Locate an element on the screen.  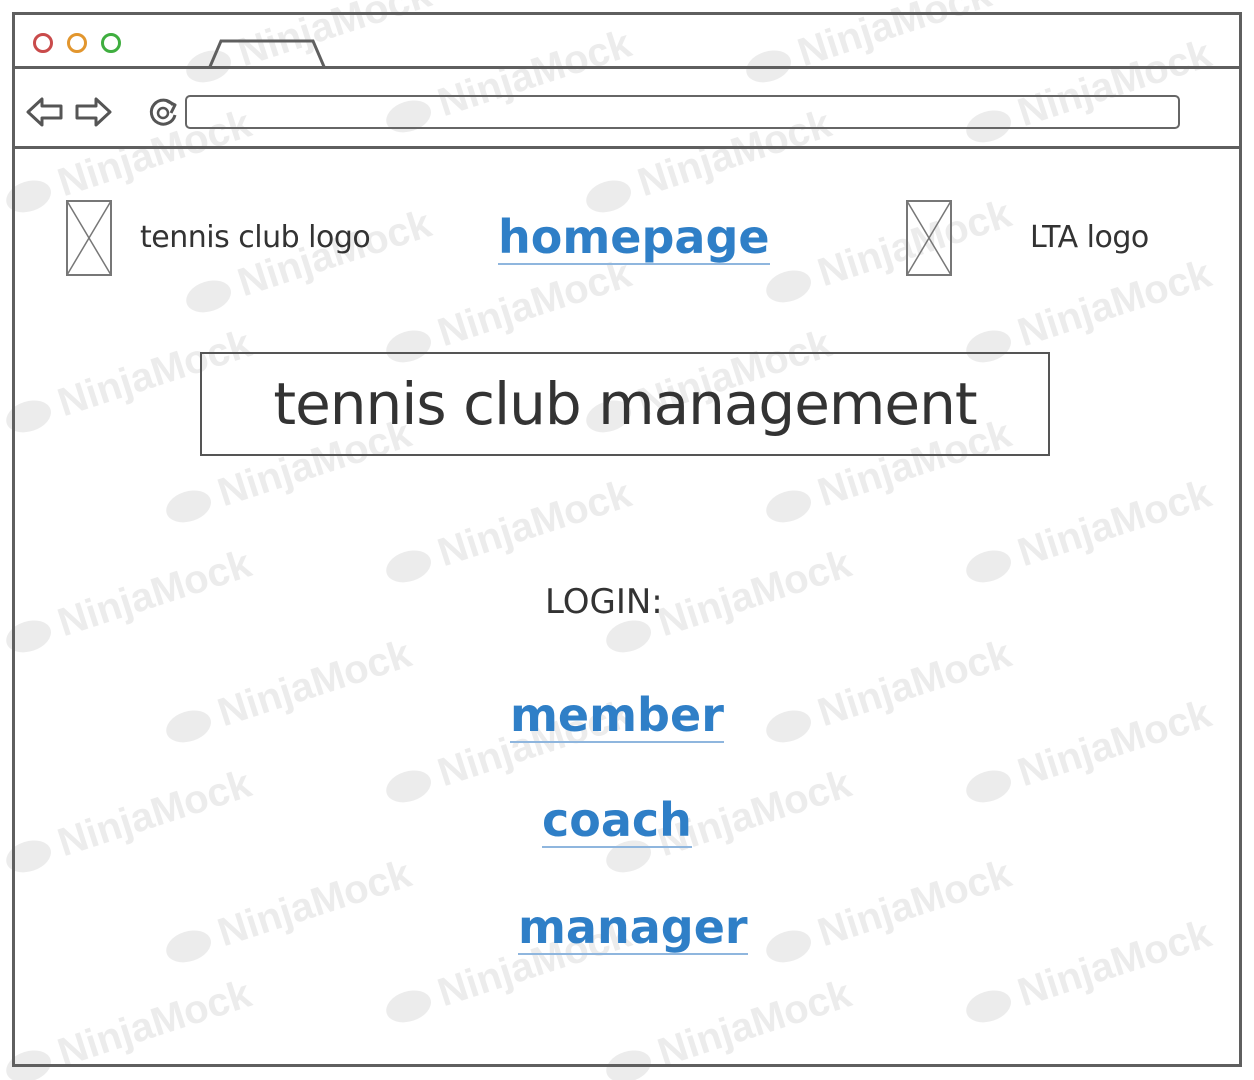
homepage-link: homepage is located at coordinates (634, 238).